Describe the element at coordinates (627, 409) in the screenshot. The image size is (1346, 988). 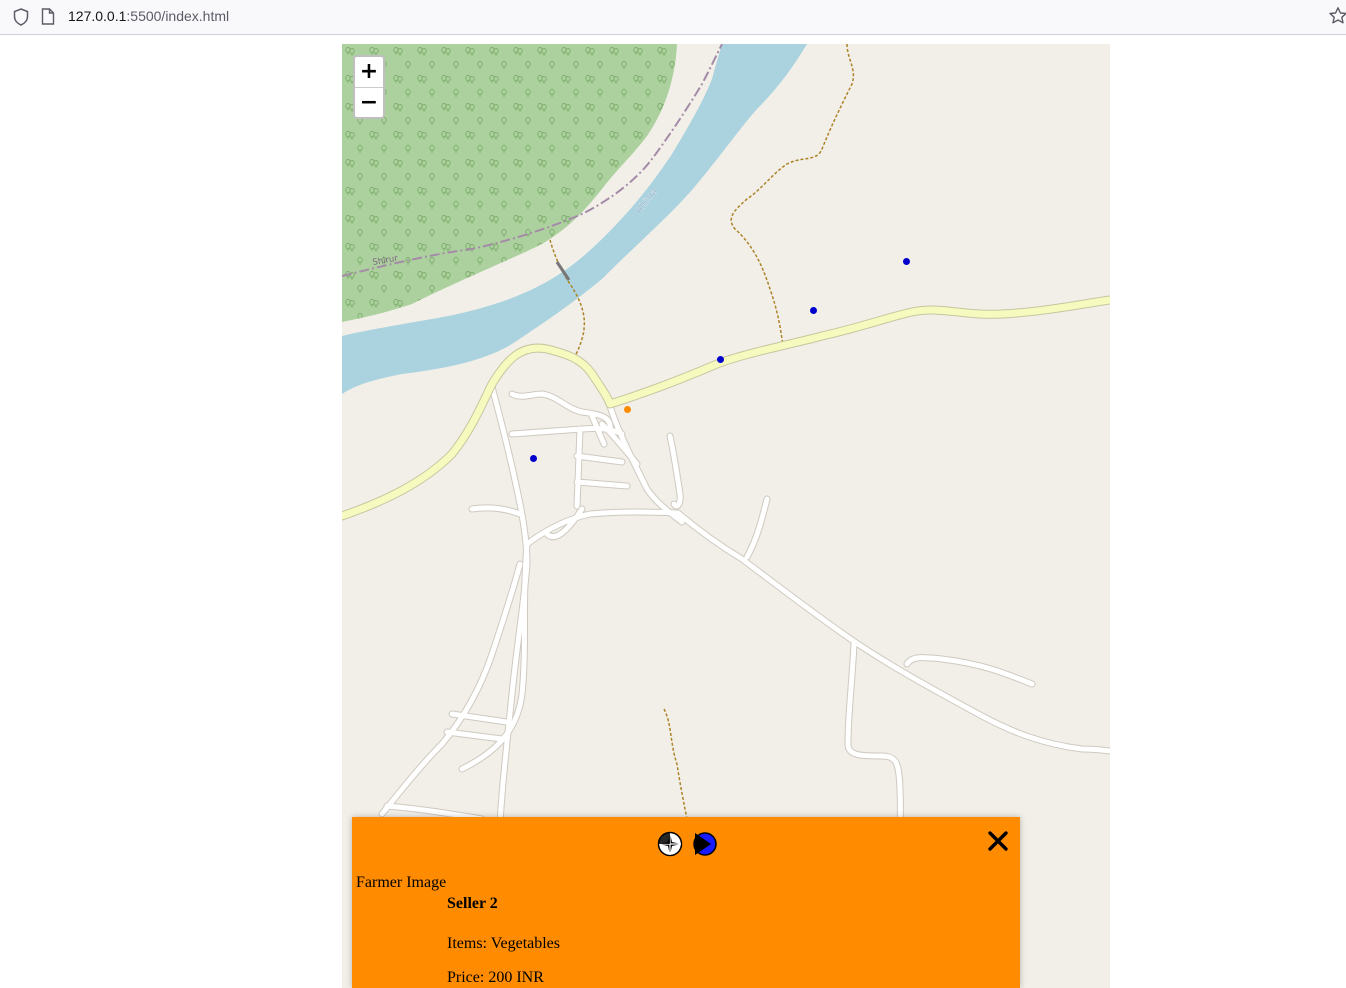
I see `user-location-marker` at that location.